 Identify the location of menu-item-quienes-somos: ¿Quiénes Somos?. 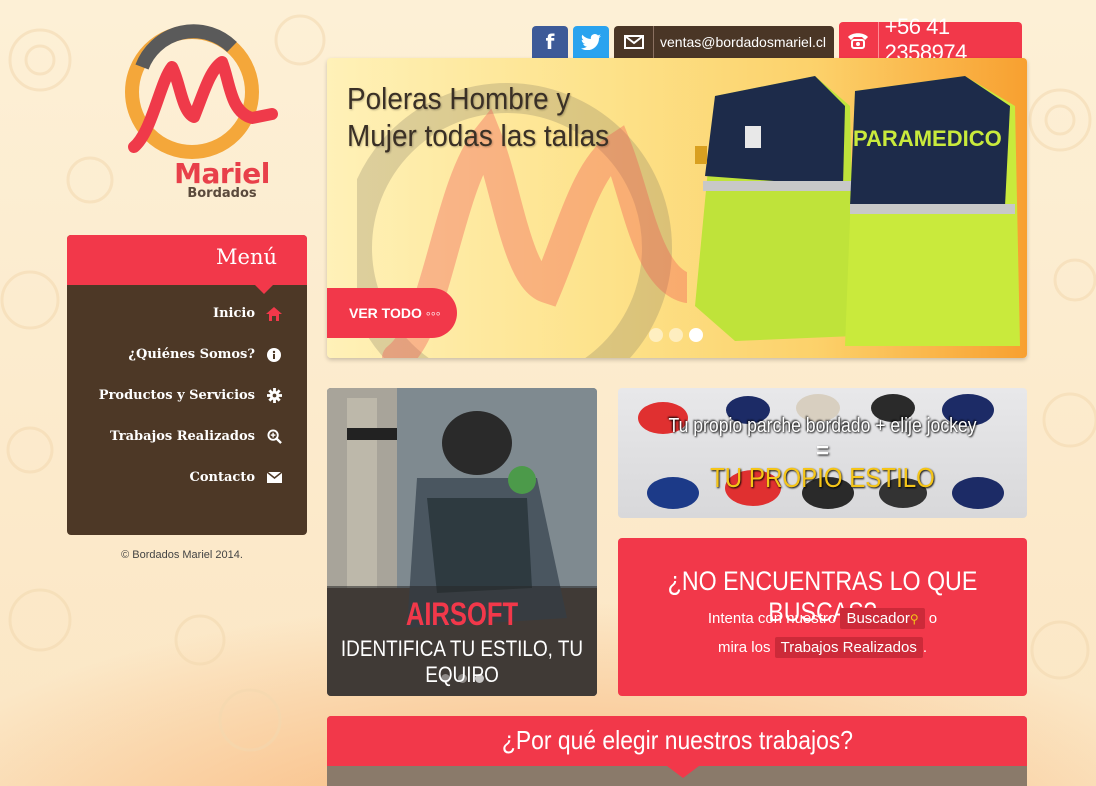
(187, 354).